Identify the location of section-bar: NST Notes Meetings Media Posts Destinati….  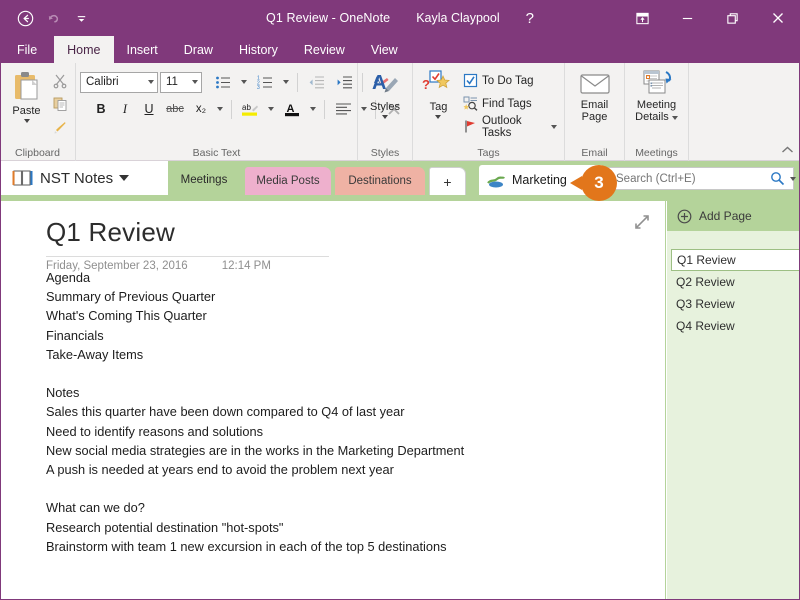
(400, 181).